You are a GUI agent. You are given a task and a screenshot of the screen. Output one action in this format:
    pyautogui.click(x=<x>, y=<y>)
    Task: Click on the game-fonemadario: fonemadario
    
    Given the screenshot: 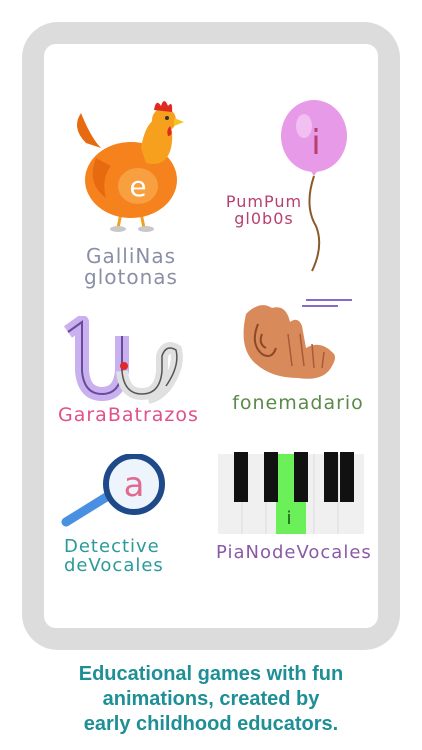 What is the action you would take?
    pyautogui.click(x=298, y=359)
    